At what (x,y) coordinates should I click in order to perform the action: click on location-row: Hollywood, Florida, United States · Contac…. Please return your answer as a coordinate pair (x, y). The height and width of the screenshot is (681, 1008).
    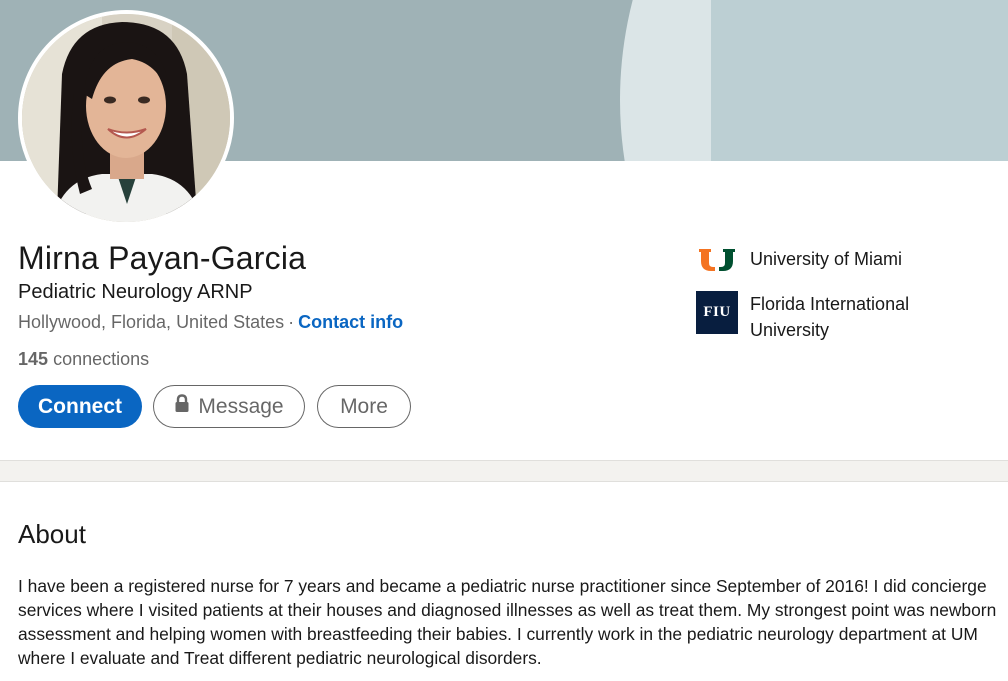
    Looking at the image, I should click on (210, 322).